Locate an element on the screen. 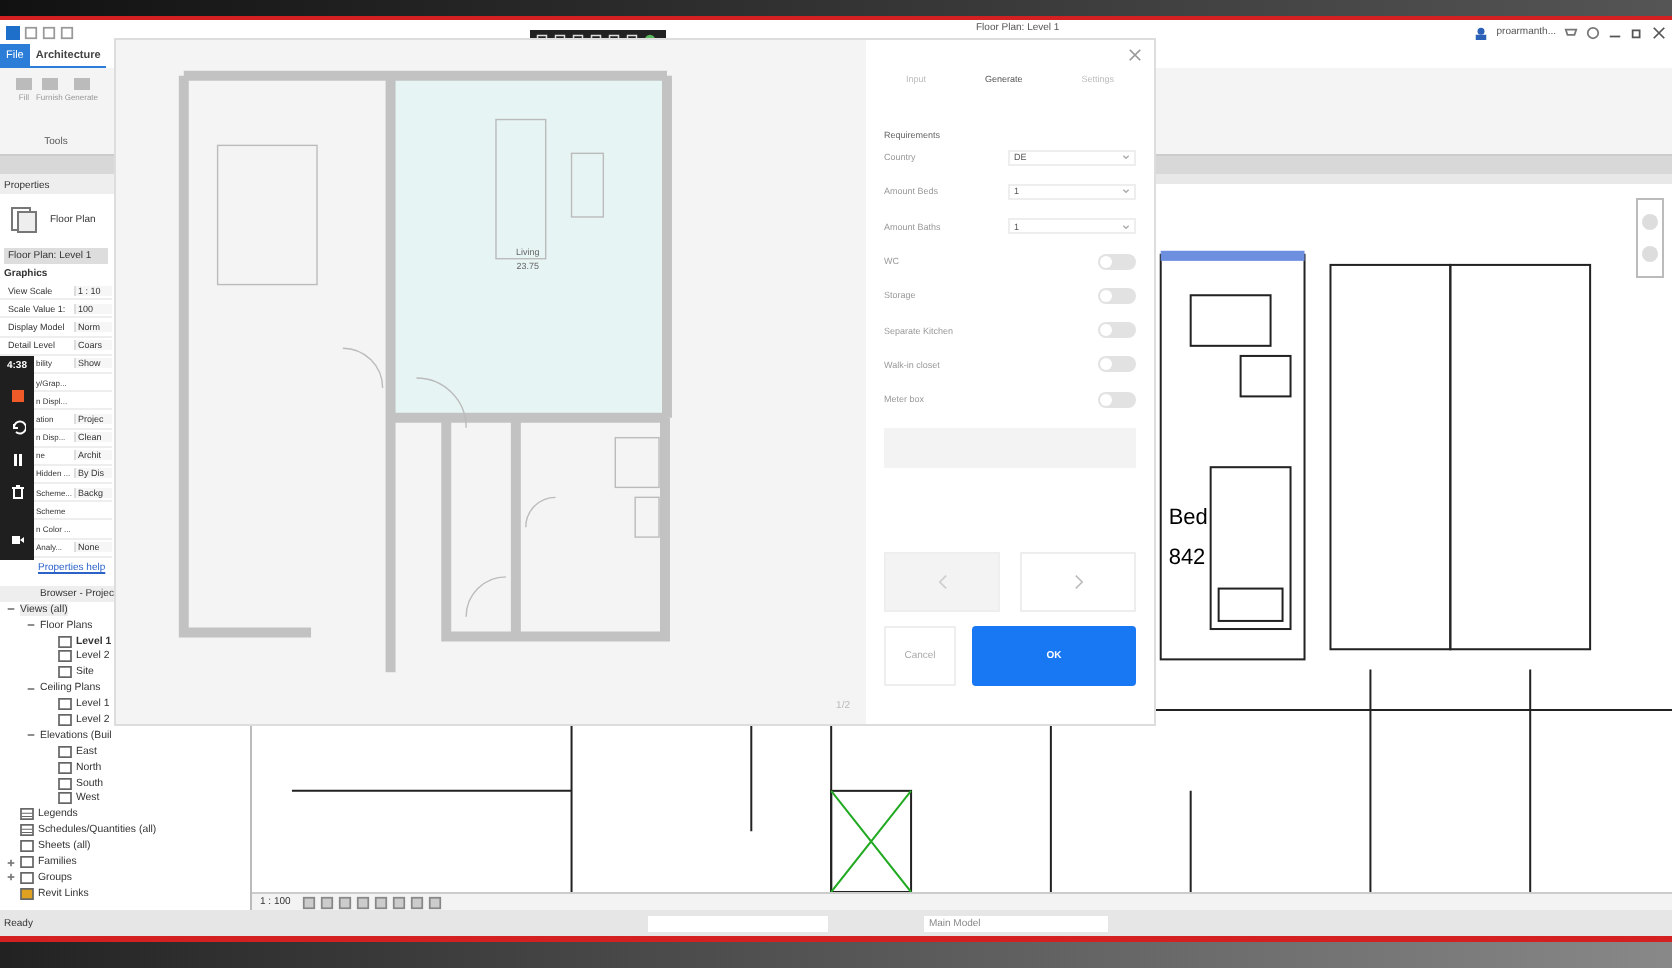 This screenshot has width=1672, height=968. cart-icon is located at coordinates (1571, 32).